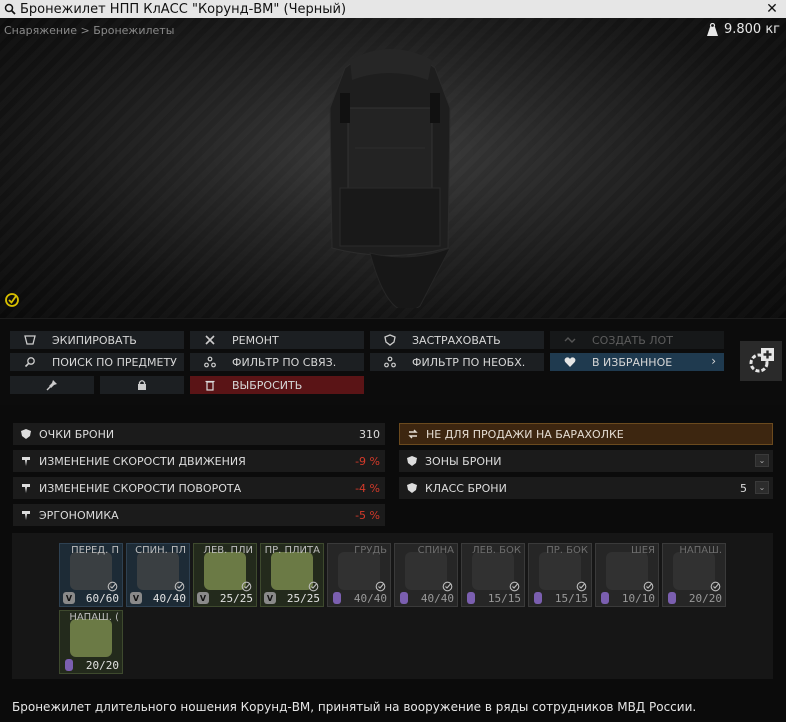  I want to click on armor-slot: ПЕРЕД. П V 60/60, so click(91, 575).